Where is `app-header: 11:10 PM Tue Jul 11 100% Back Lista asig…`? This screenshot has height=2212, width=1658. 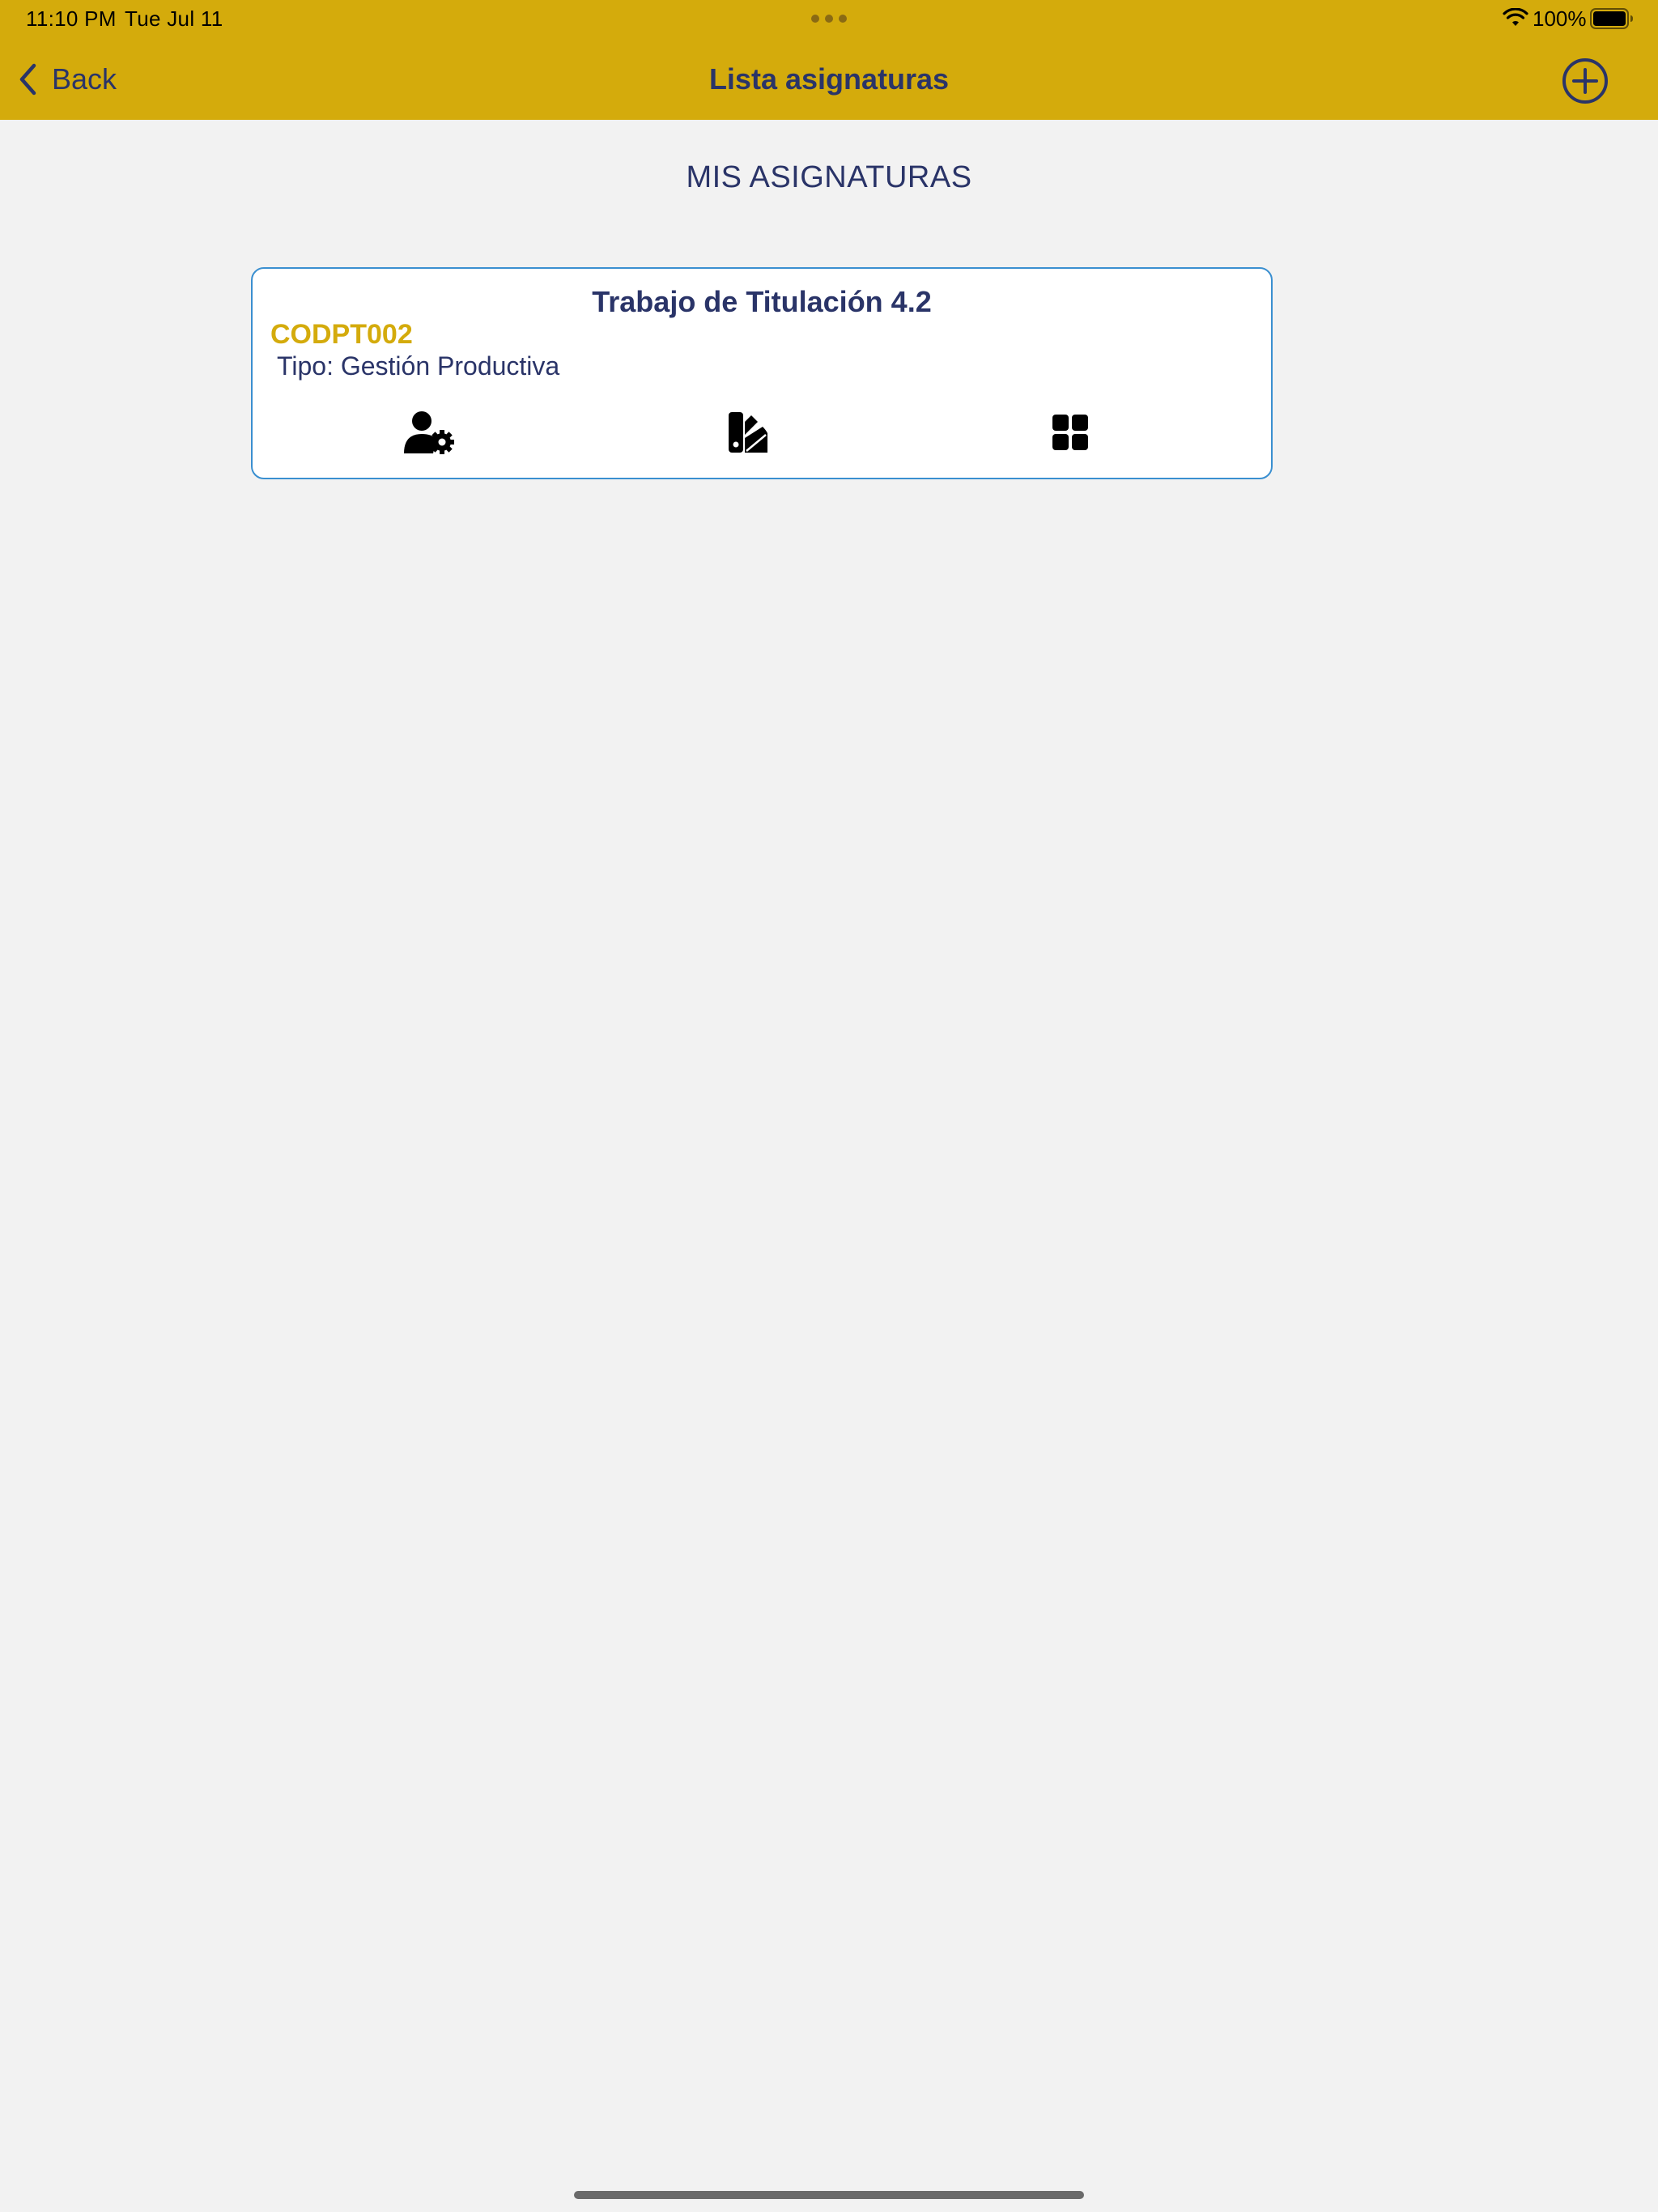 app-header: 11:10 PM Tue Jul 11 100% Back Lista asig… is located at coordinates (829, 60).